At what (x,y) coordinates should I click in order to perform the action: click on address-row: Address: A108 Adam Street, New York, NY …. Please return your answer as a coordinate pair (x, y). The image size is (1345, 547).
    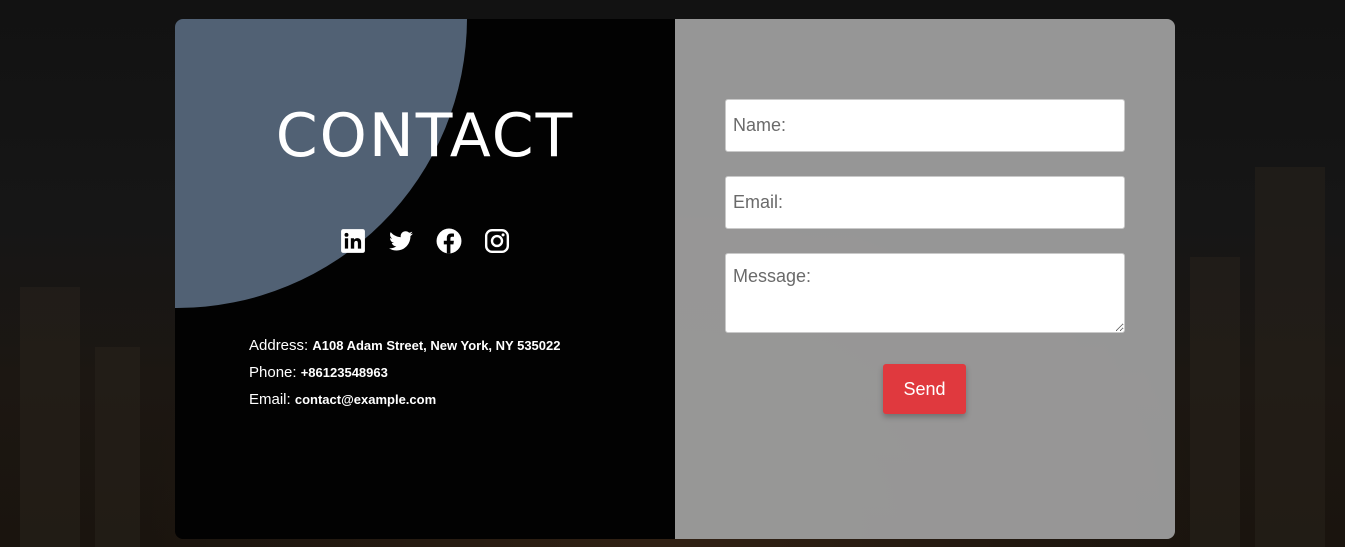
    Looking at the image, I should click on (404, 345).